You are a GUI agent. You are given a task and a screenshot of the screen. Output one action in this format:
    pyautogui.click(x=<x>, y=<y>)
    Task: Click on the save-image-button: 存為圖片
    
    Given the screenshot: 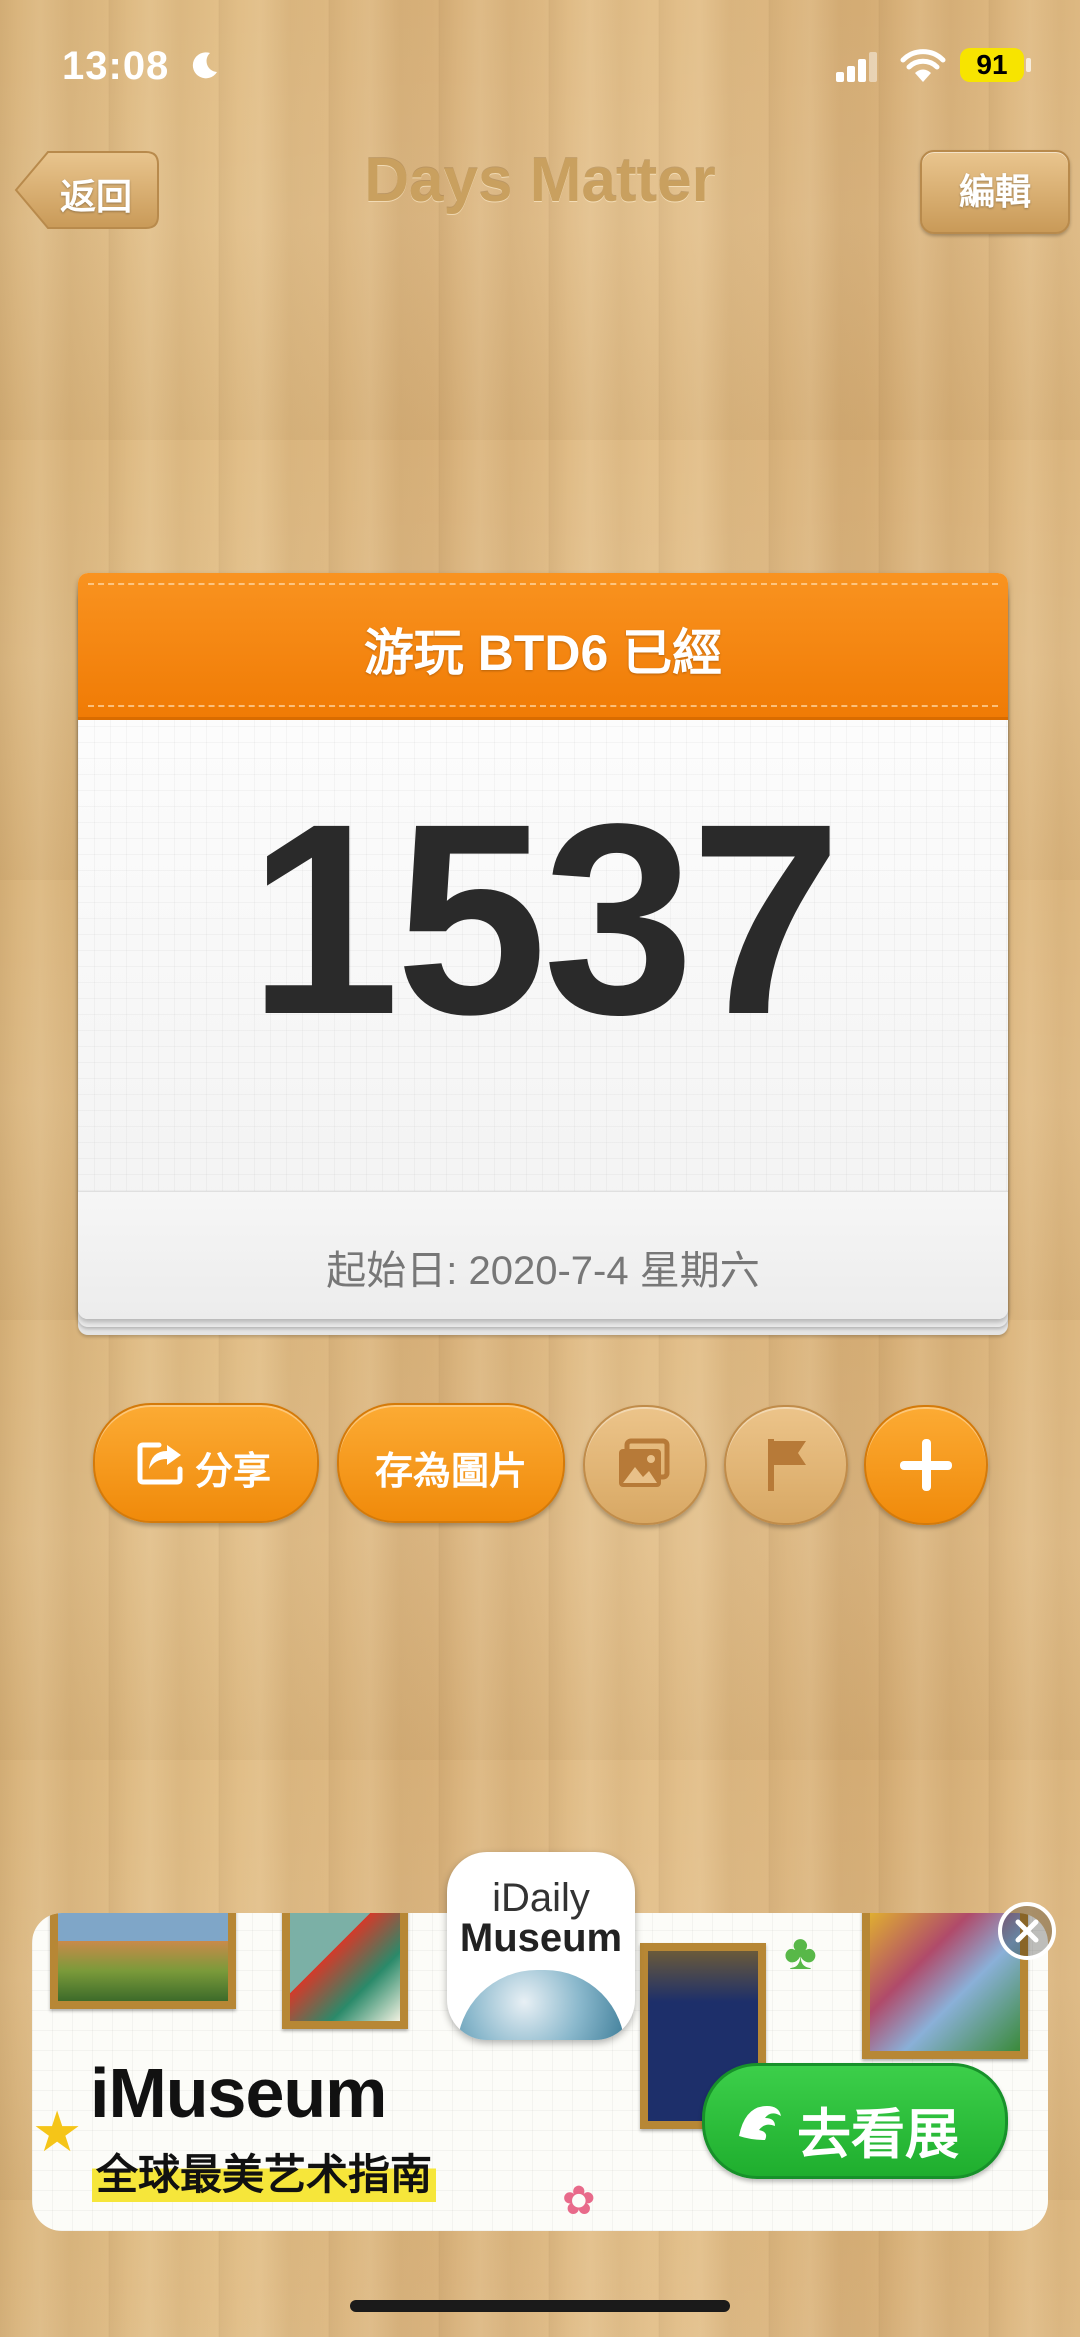 What is the action you would take?
    pyautogui.click(x=451, y=1463)
    